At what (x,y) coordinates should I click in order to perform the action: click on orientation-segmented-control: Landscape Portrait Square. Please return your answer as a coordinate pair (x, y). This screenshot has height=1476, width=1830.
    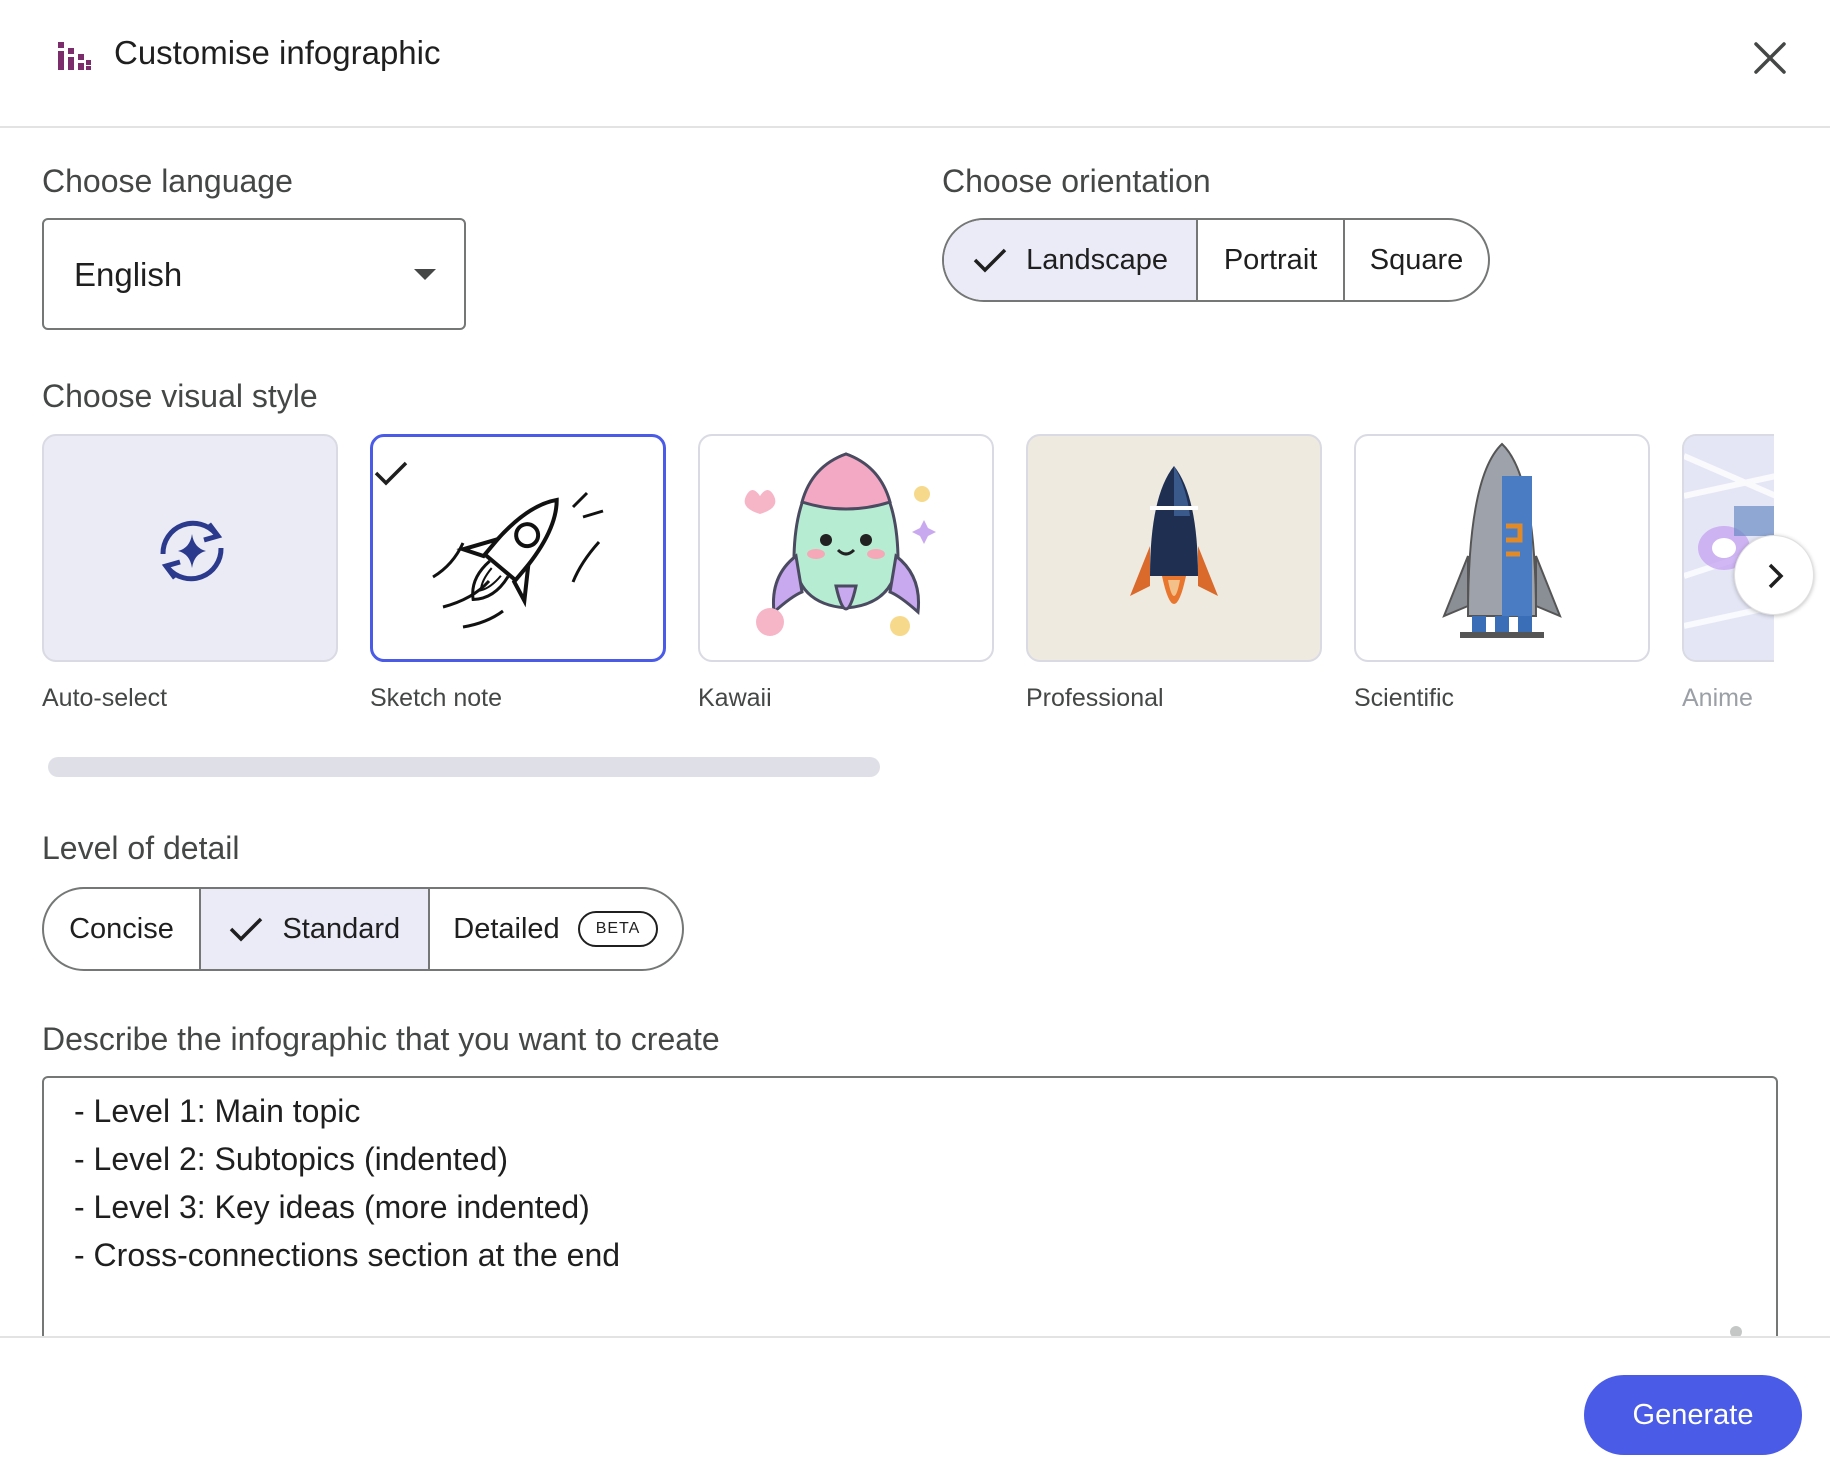
    Looking at the image, I should click on (1216, 260).